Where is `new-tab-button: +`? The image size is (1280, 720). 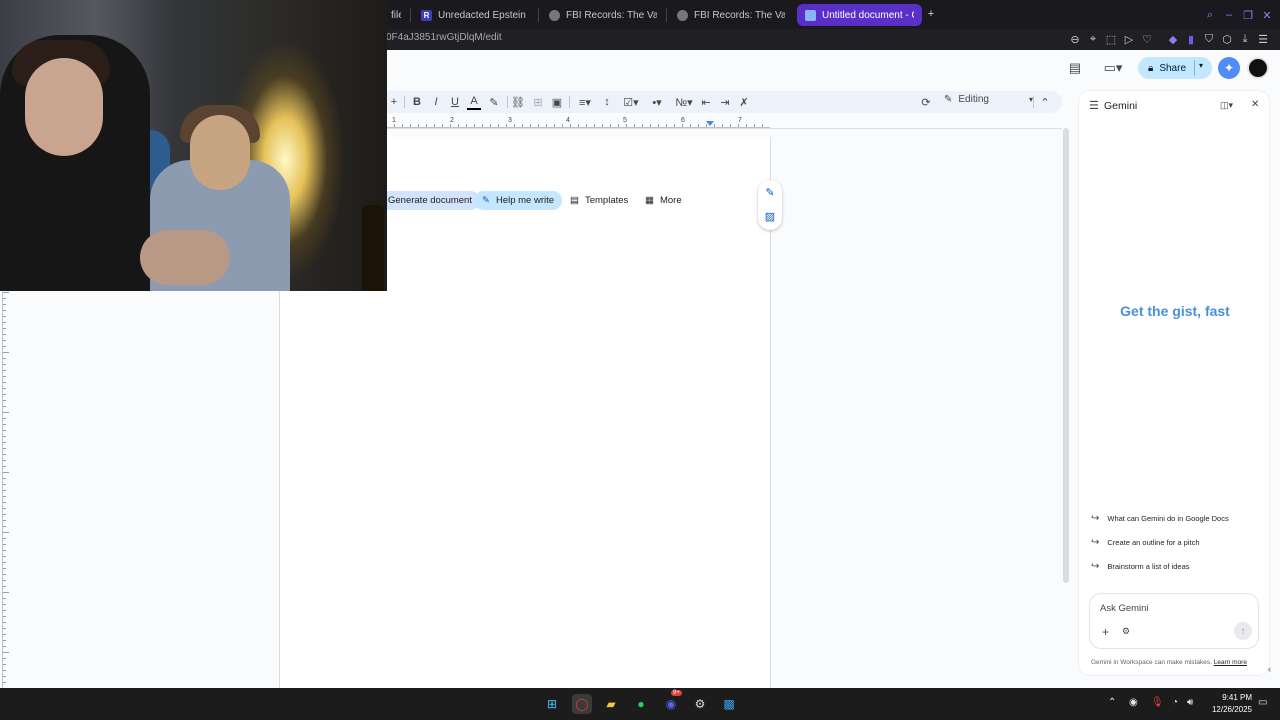
new-tab-button: + is located at coordinates (931, 14).